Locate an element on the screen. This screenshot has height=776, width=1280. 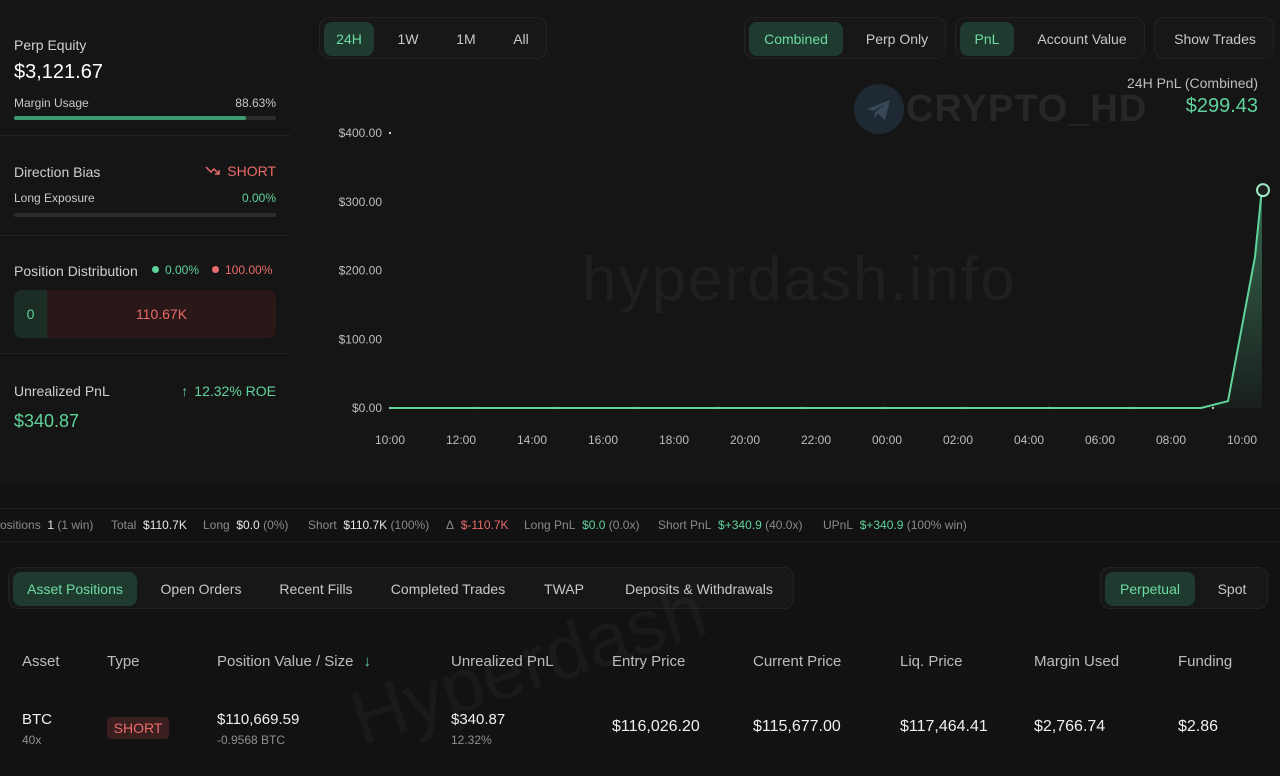
row-asset: BTC is located at coordinates (37, 719).